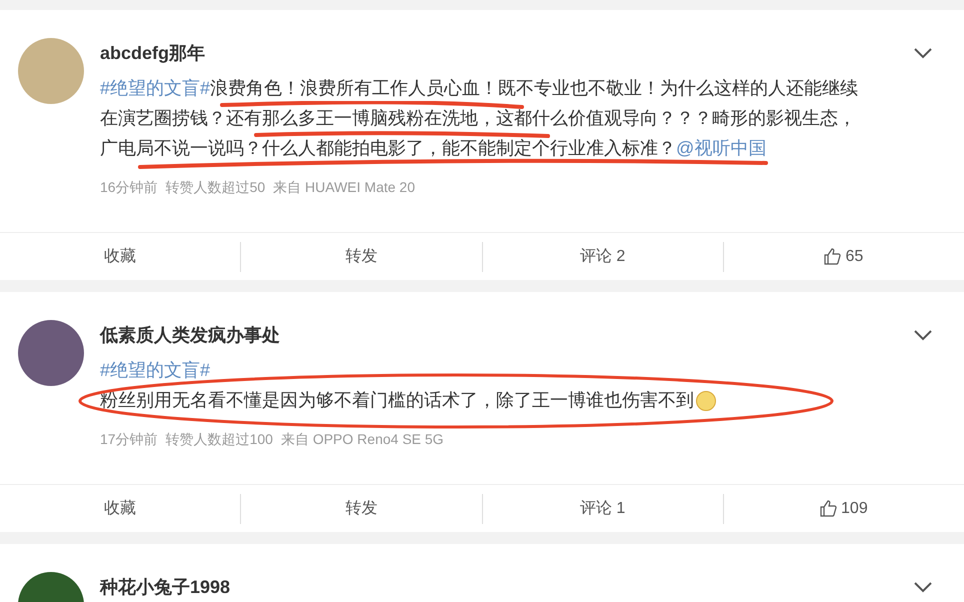 The height and width of the screenshot is (602, 964). Describe the element at coordinates (216, 187) in the screenshot. I see `repost-stats: 转赞人数超过50` at that location.